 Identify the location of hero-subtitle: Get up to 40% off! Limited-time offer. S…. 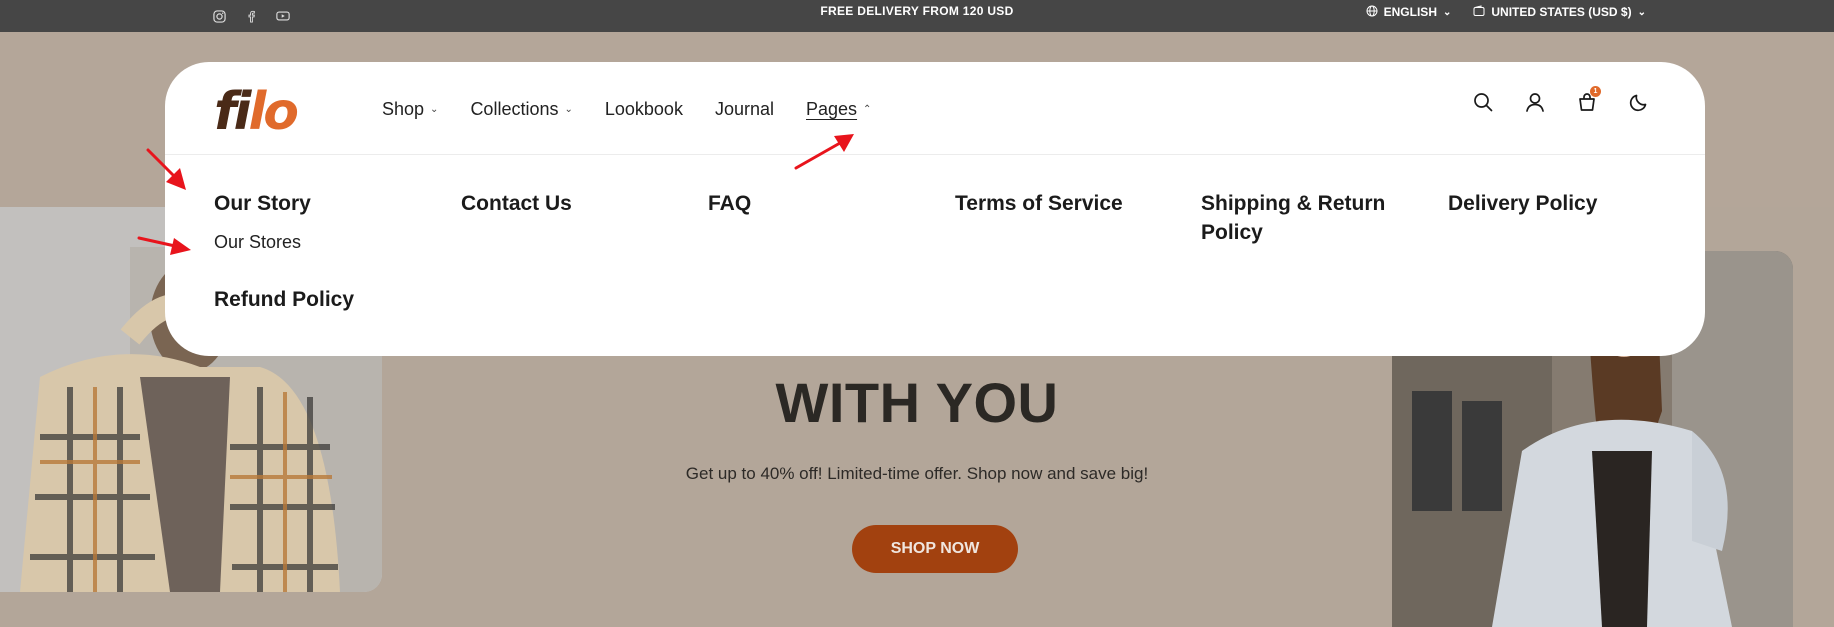
(917, 473).